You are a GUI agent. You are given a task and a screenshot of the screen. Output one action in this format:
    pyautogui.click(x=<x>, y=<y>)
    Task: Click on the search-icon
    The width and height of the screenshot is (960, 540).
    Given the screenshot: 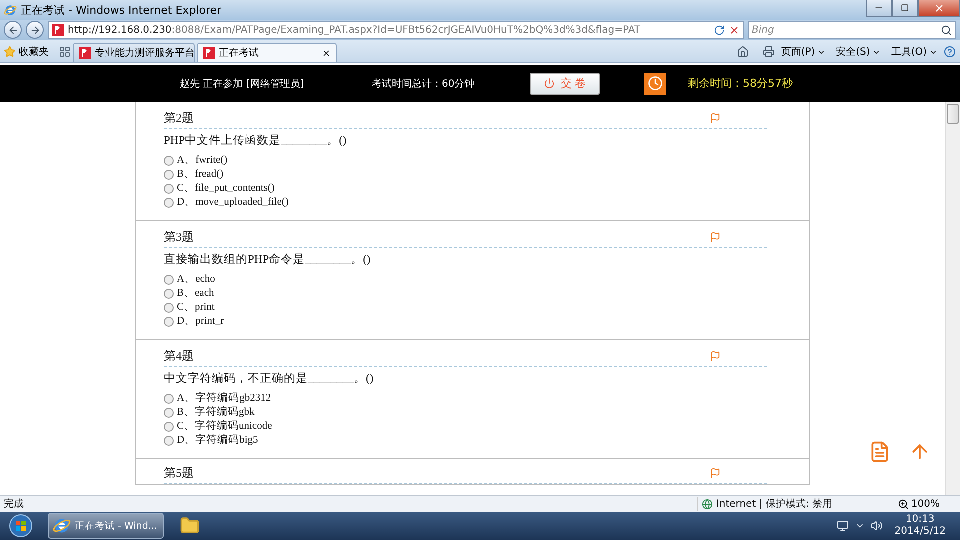 What is the action you would take?
    pyautogui.click(x=946, y=30)
    